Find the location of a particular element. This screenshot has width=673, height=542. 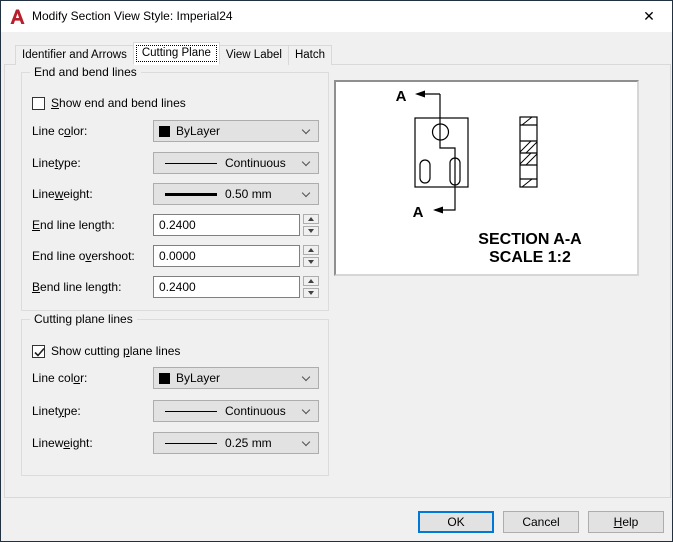

tab-cutting-plane: Cutting Plane is located at coordinates (176, 53).